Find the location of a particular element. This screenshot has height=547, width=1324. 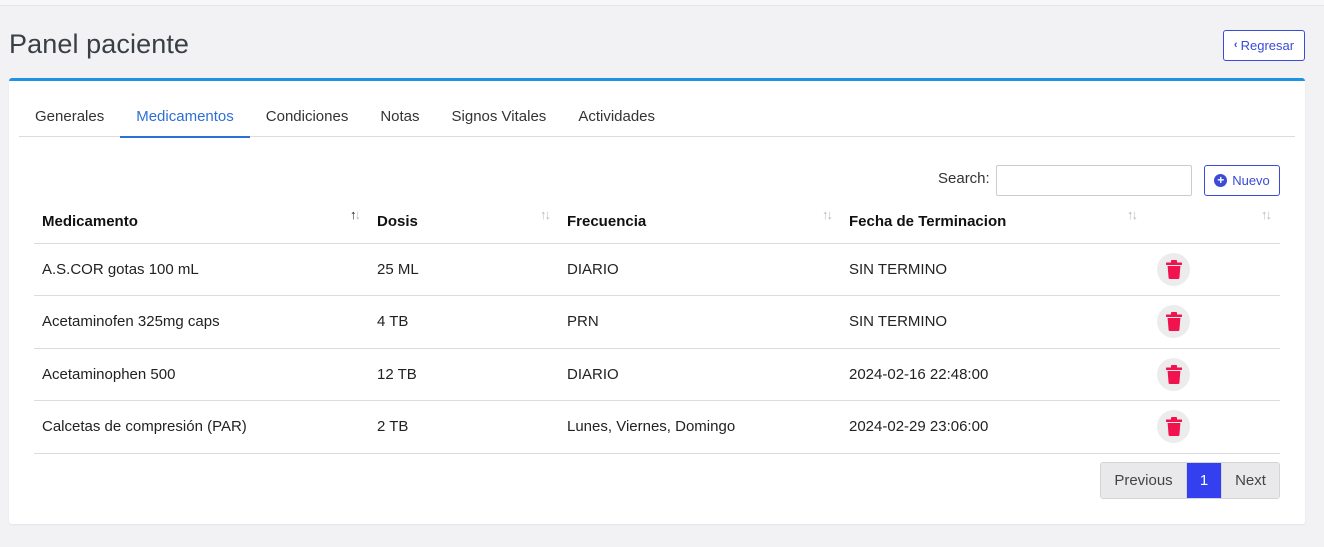

cell-frecuencia: Lunes, Viernes, Domingo is located at coordinates (700, 427).